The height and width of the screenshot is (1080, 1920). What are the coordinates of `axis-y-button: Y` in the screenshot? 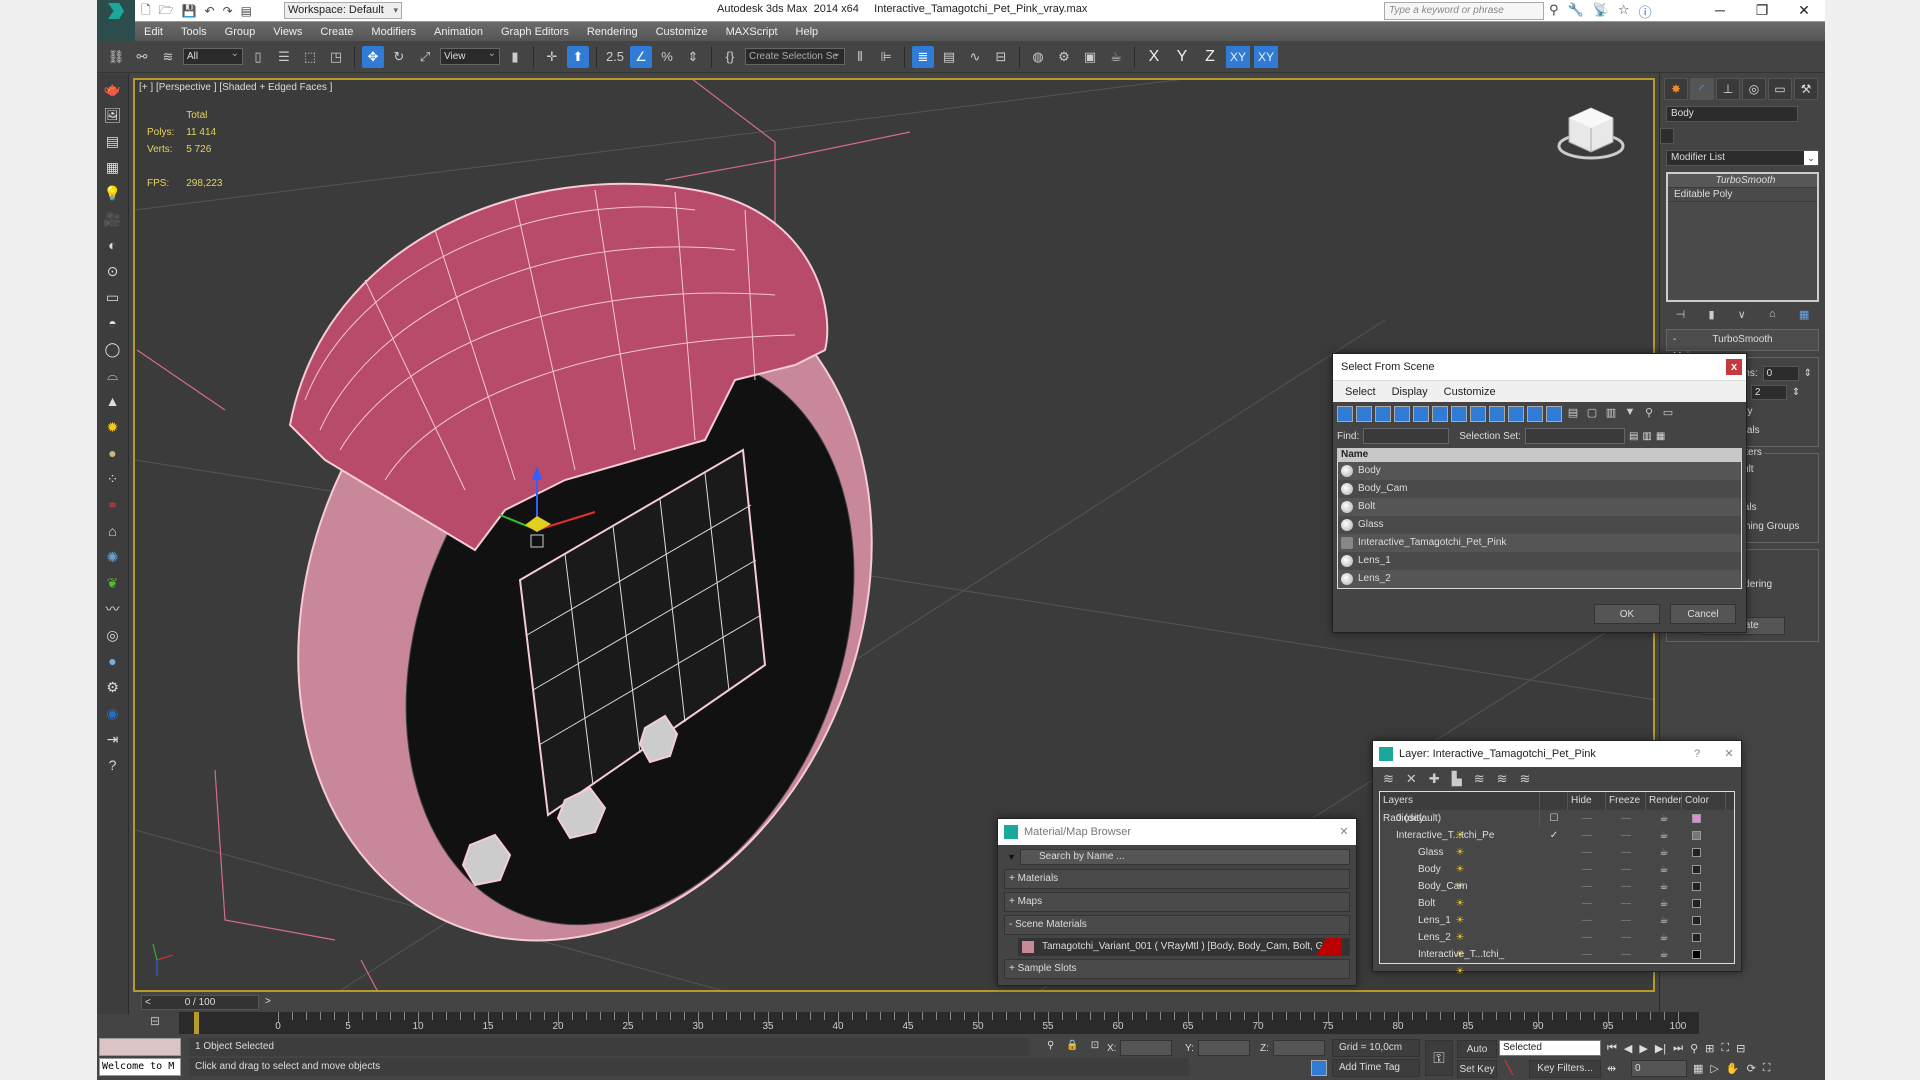 It's located at (1182, 57).